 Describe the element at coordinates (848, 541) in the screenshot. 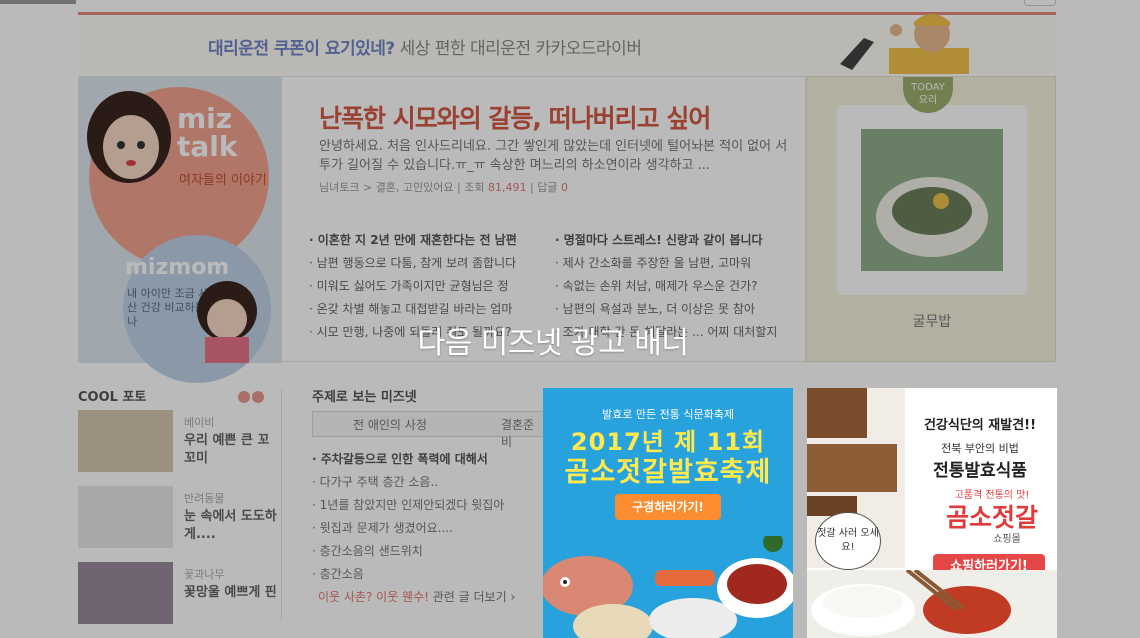

I see `speech-bubble: 젓갈 사러 오세요!` at that location.